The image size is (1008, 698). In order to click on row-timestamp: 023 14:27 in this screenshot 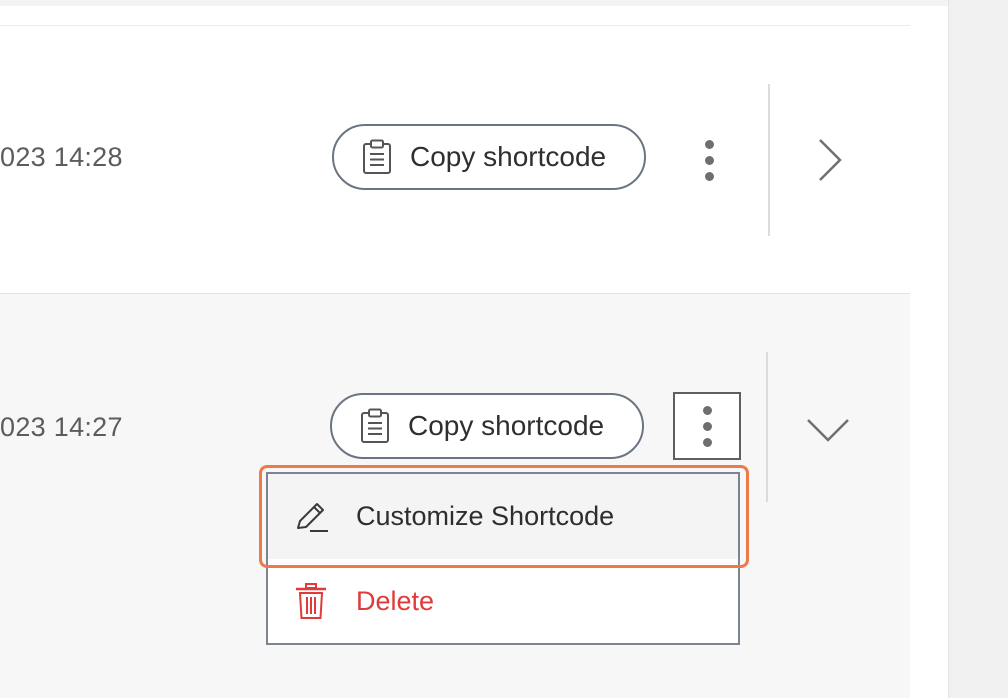, I will do `click(61, 427)`.